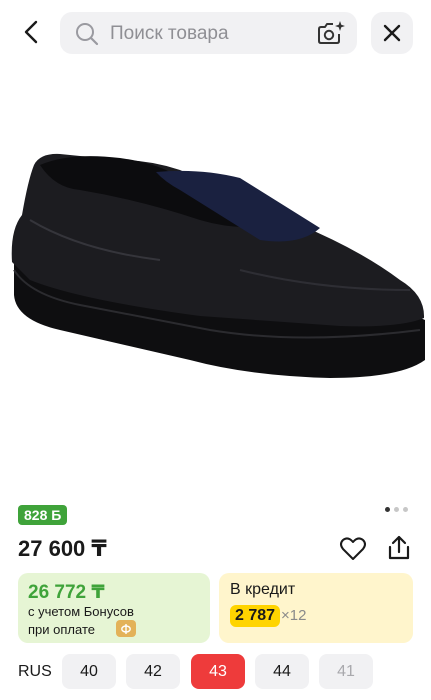 The width and height of the screenshot is (431, 700). I want to click on size-option-unavailable: 41, so click(346, 671).